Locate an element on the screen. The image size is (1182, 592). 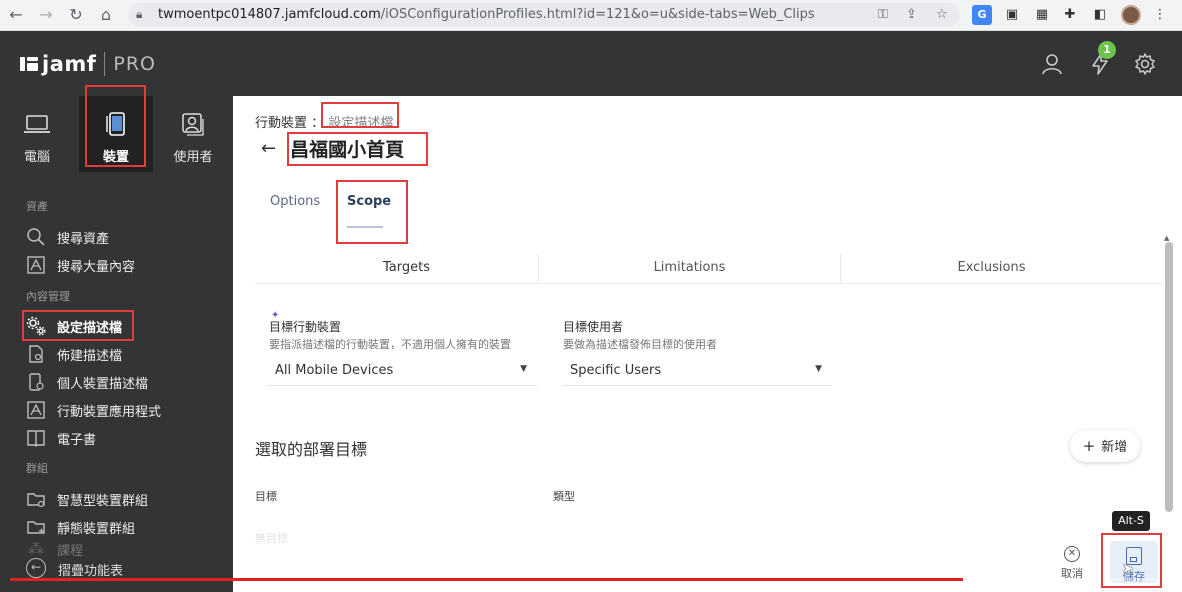
plus-icon: + is located at coordinates (1089, 446).